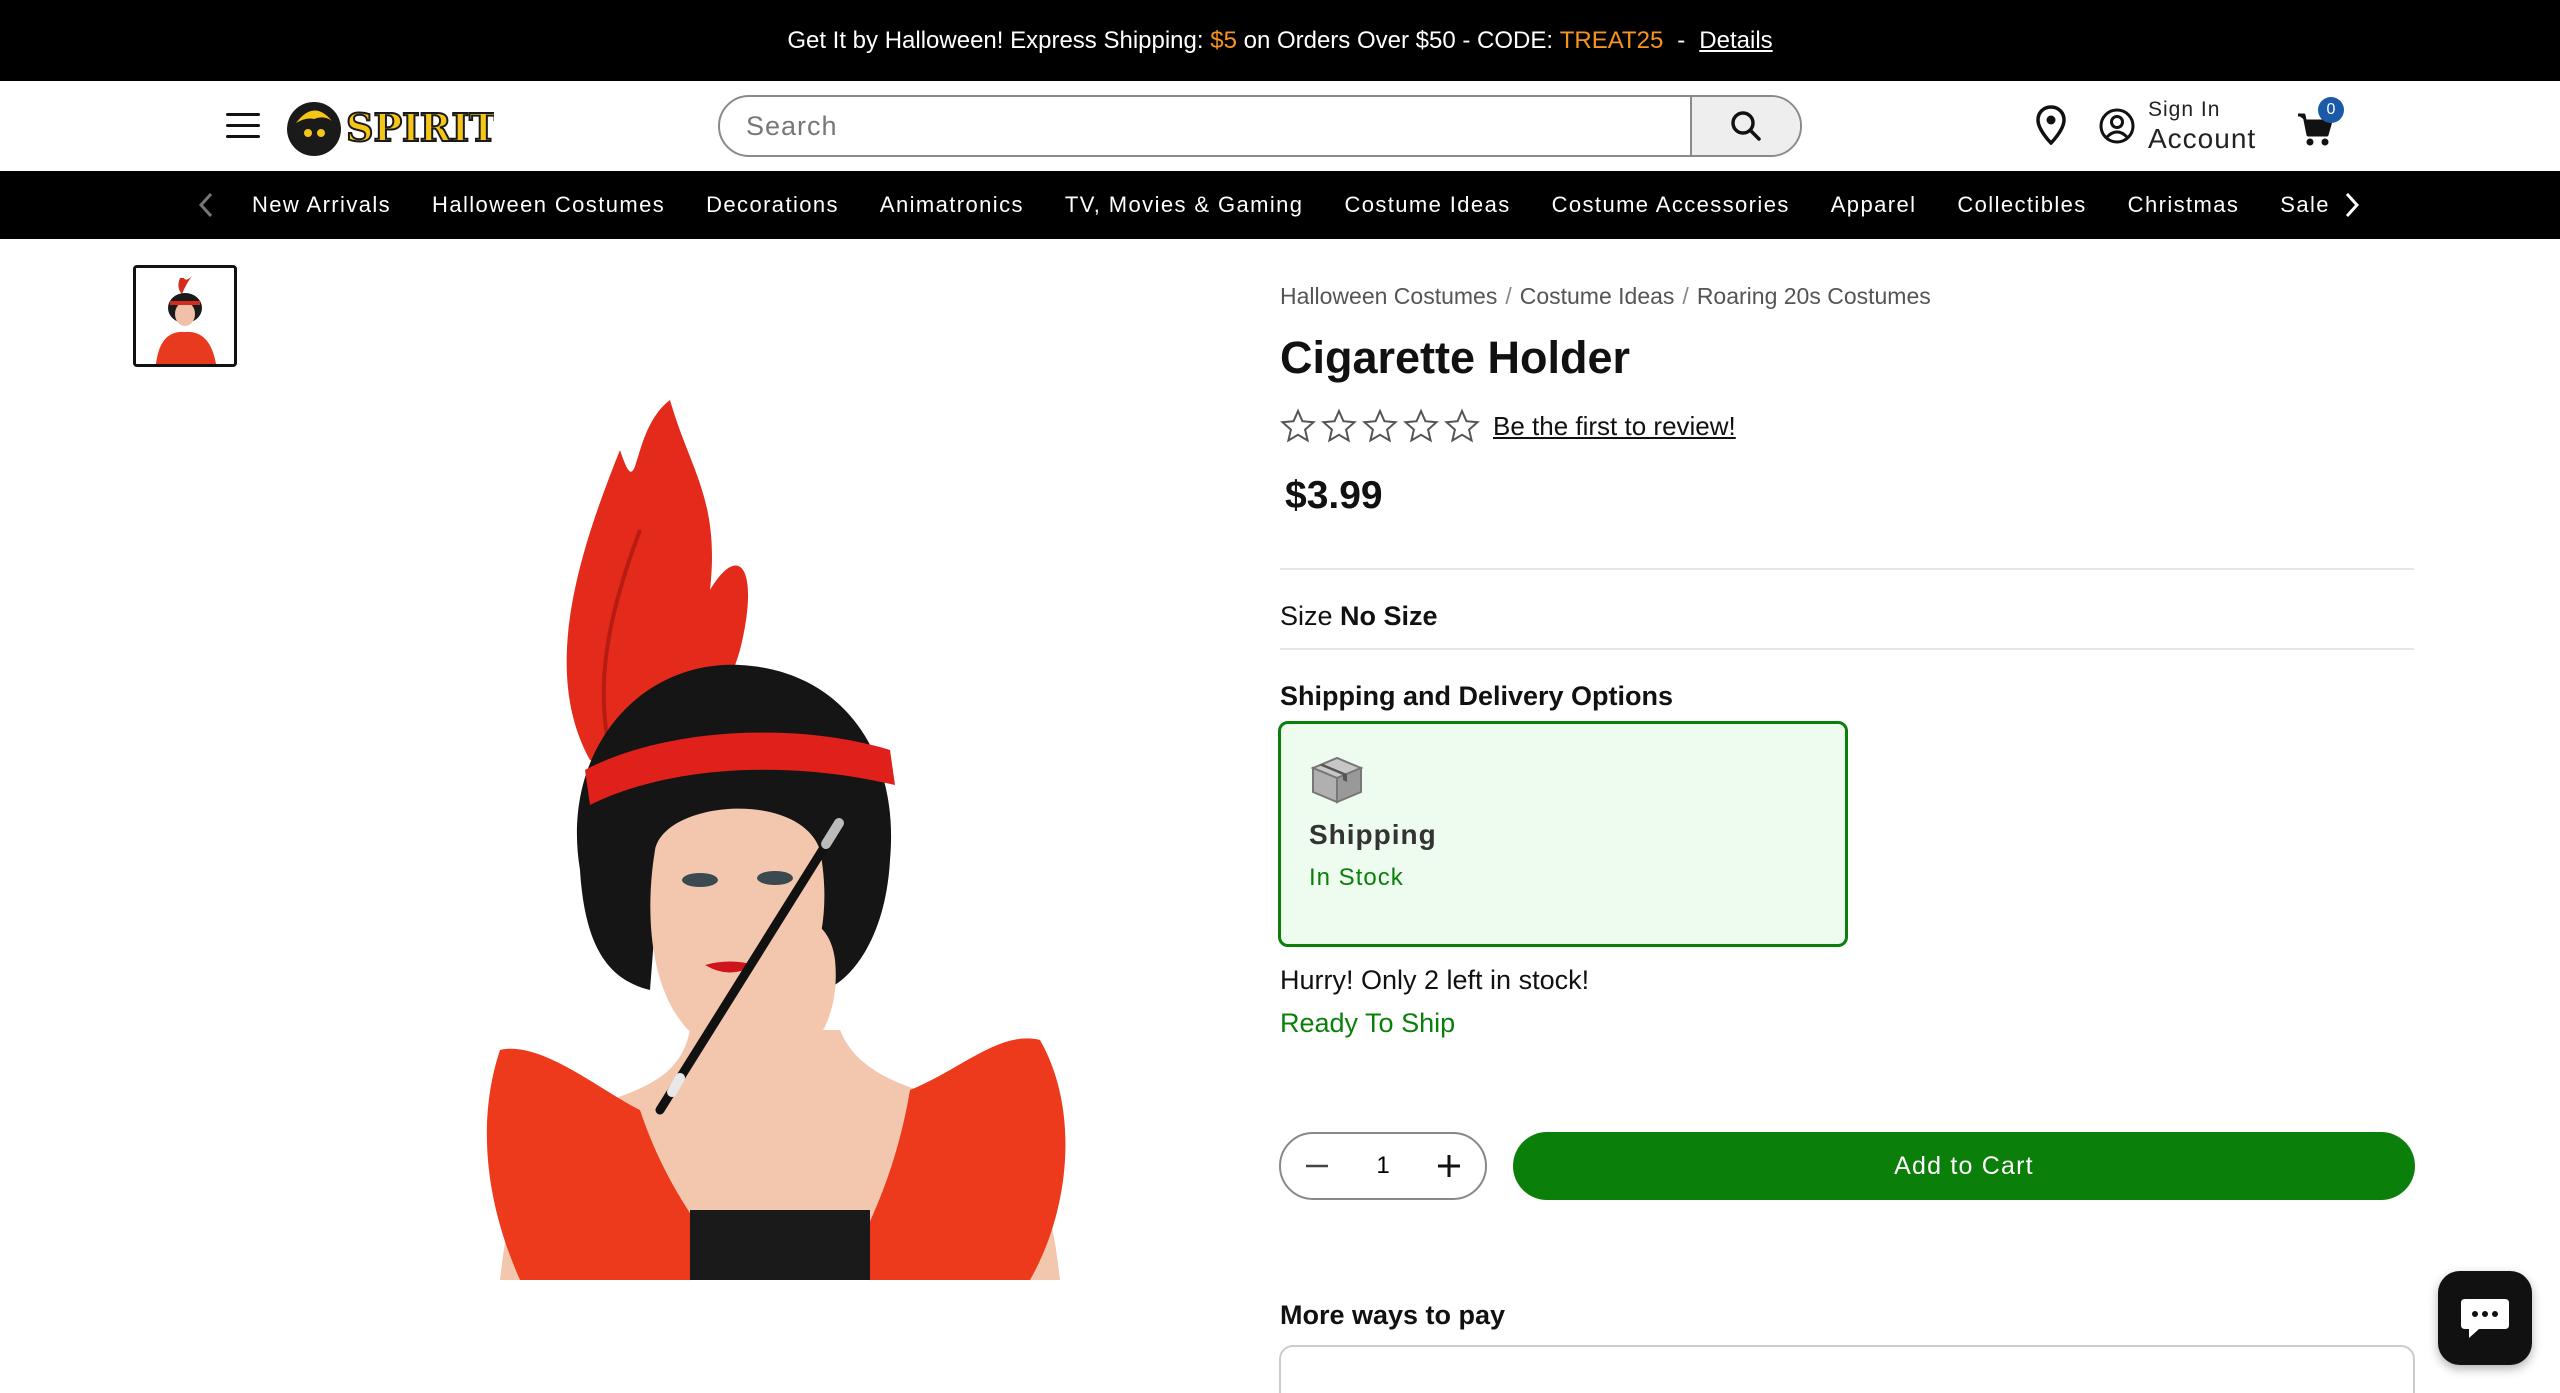 Image resolution: width=2560 pixels, height=1393 pixels. Describe the element at coordinates (1334, 495) in the screenshot. I see `product-price: $3.99` at that location.